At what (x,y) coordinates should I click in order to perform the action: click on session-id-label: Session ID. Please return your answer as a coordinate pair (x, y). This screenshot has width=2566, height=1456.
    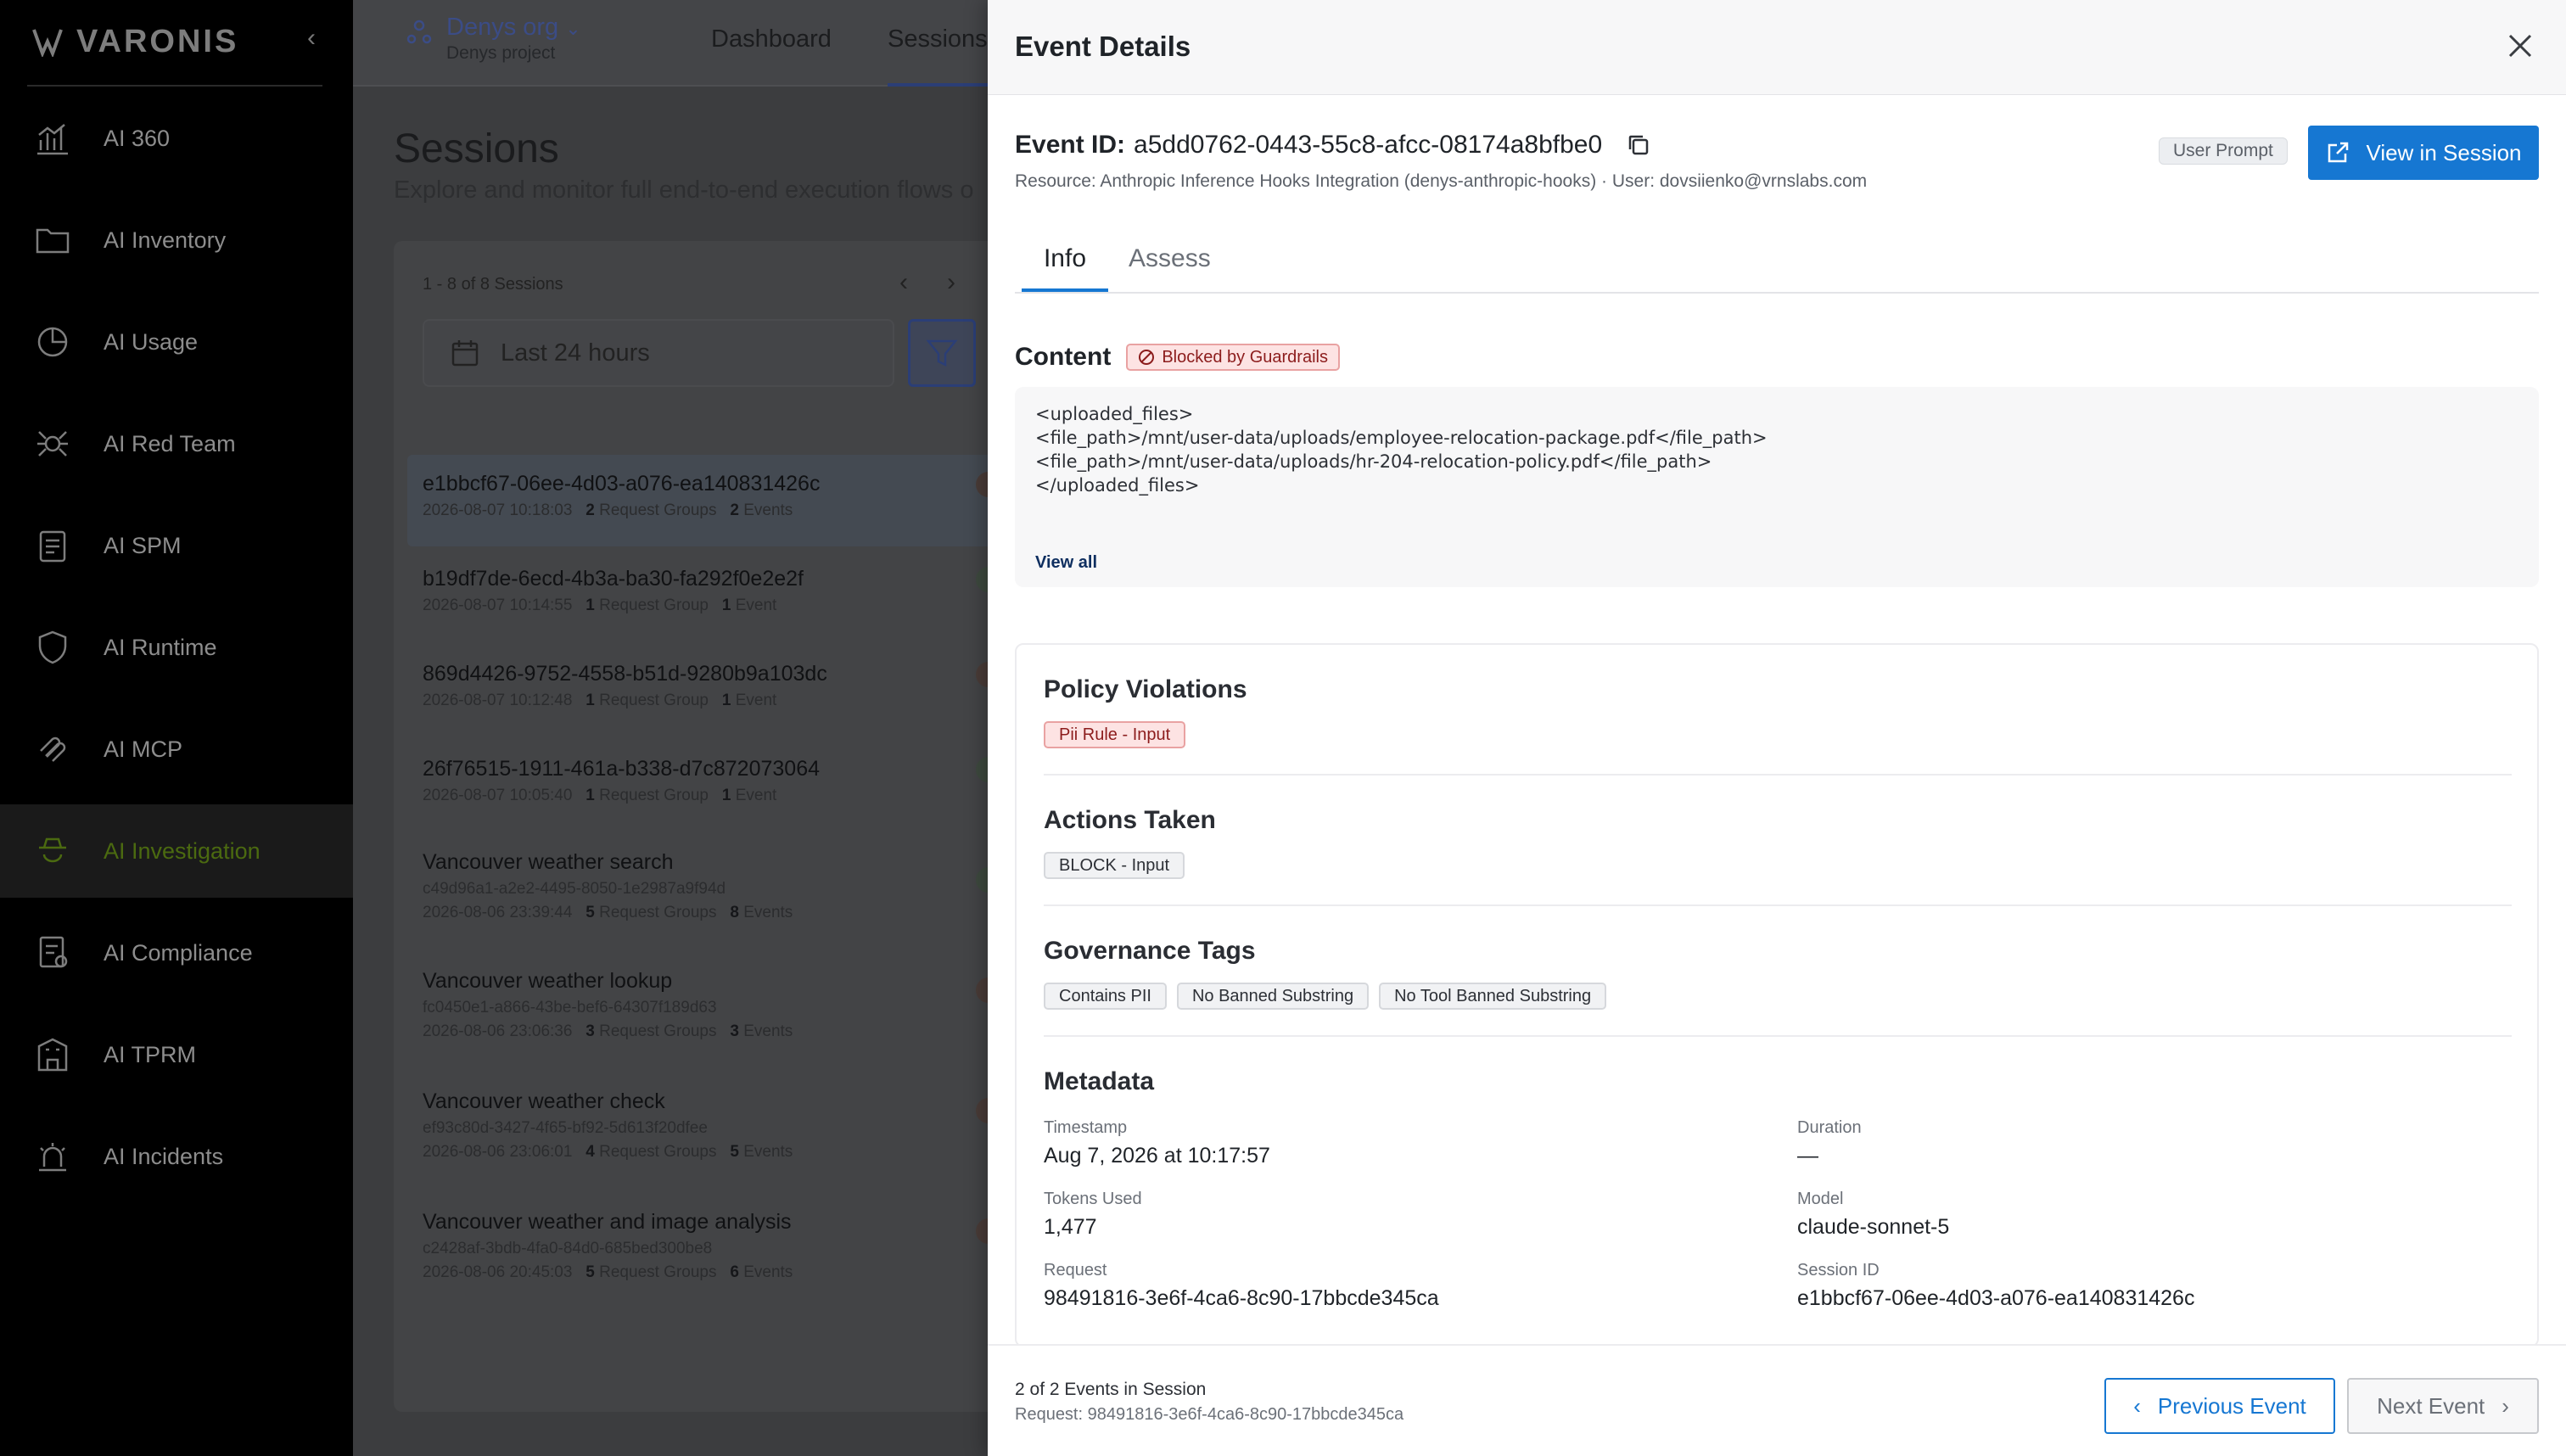
    Looking at the image, I should click on (1838, 1270).